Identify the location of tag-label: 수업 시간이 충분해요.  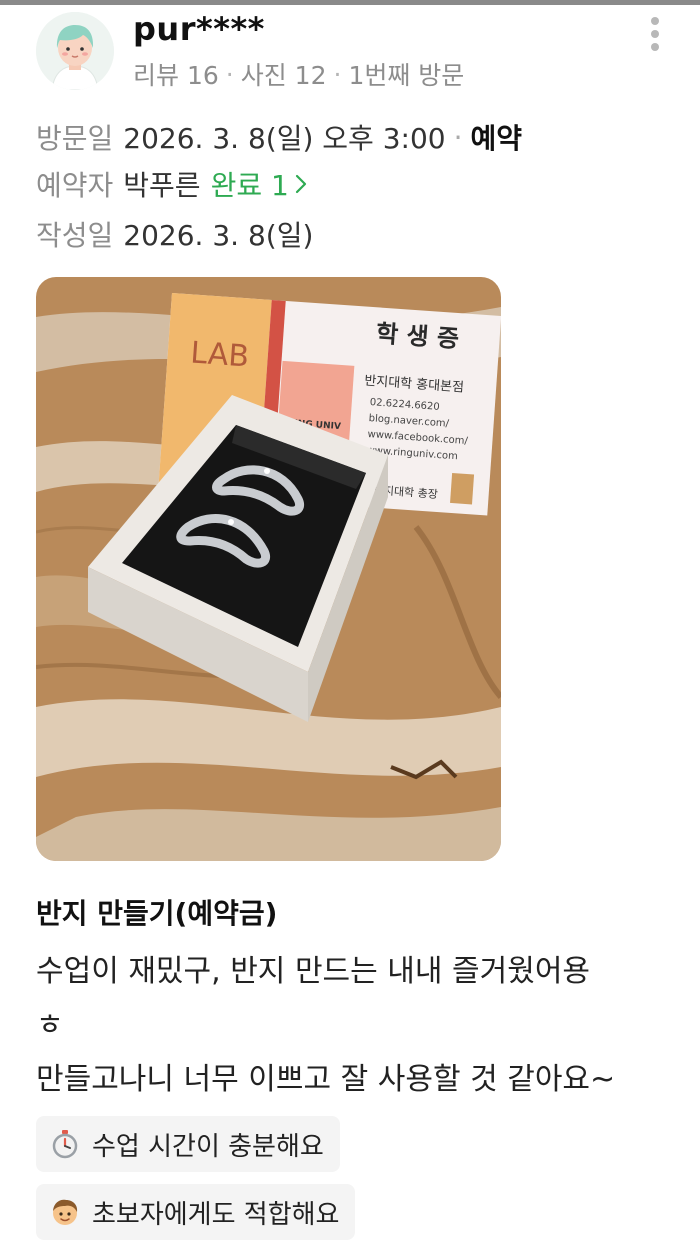
(208, 1146).